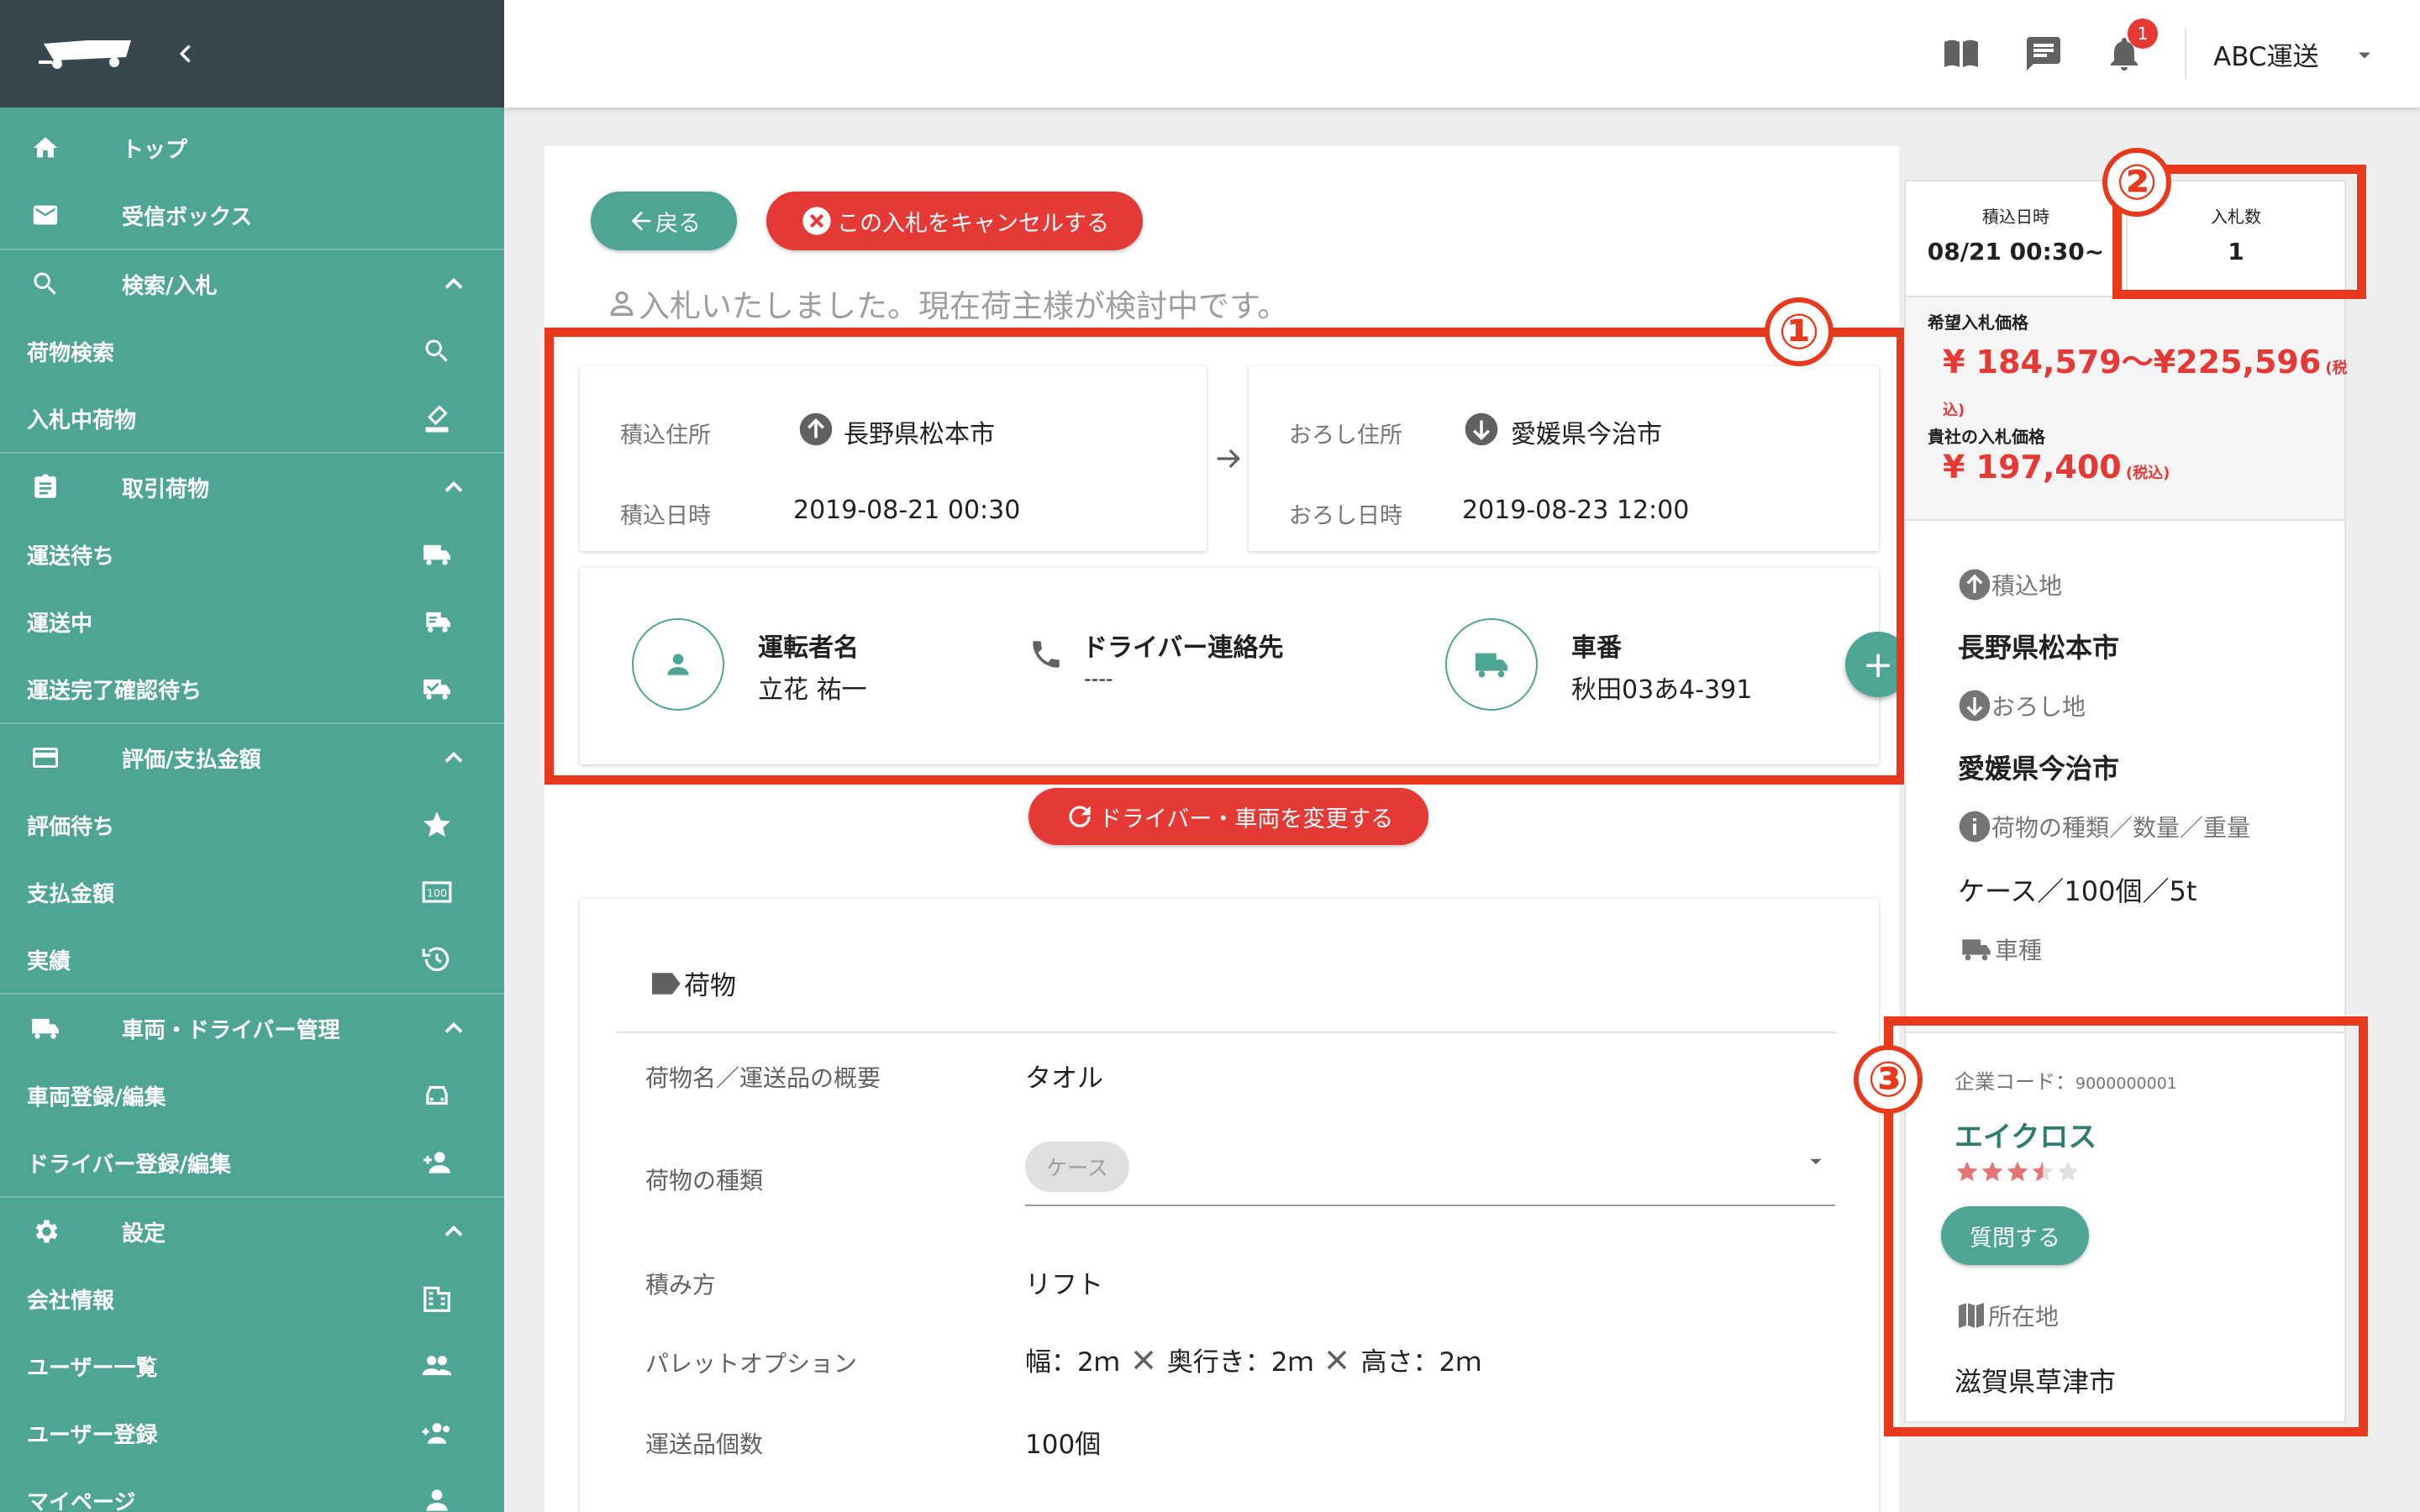 This screenshot has height=1512, width=2420. What do you see at coordinates (2143, 33) in the screenshot?
I see `notification-badge: 1` at bounding box center [2143, 33].